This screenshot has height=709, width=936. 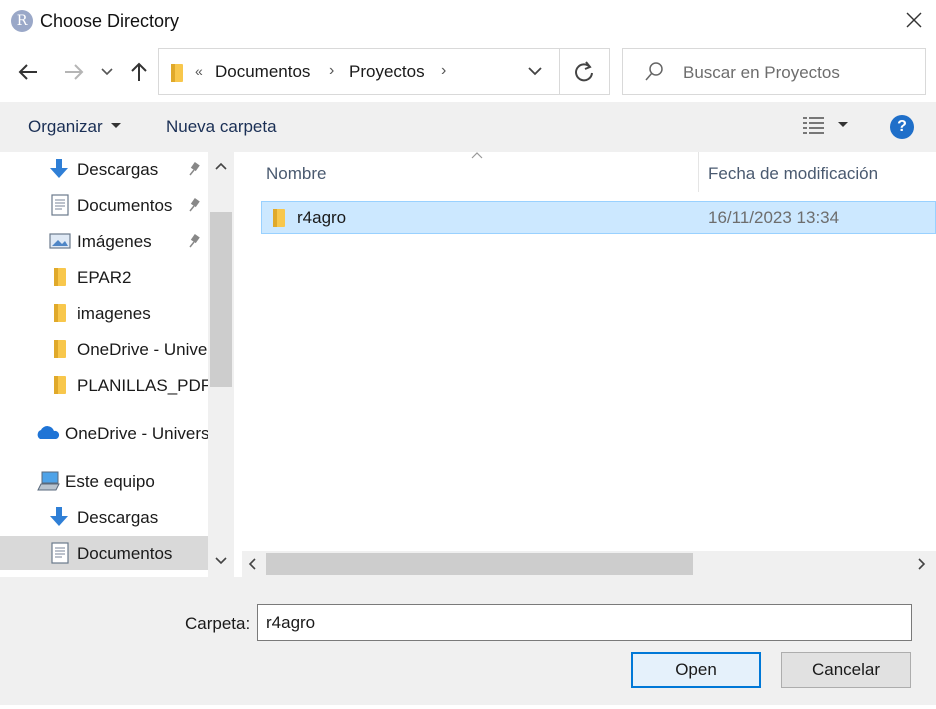 What do you see at coordinates (60, 241) in the screenshot?
I see `picture-icon` at bounding box center [60, 241].